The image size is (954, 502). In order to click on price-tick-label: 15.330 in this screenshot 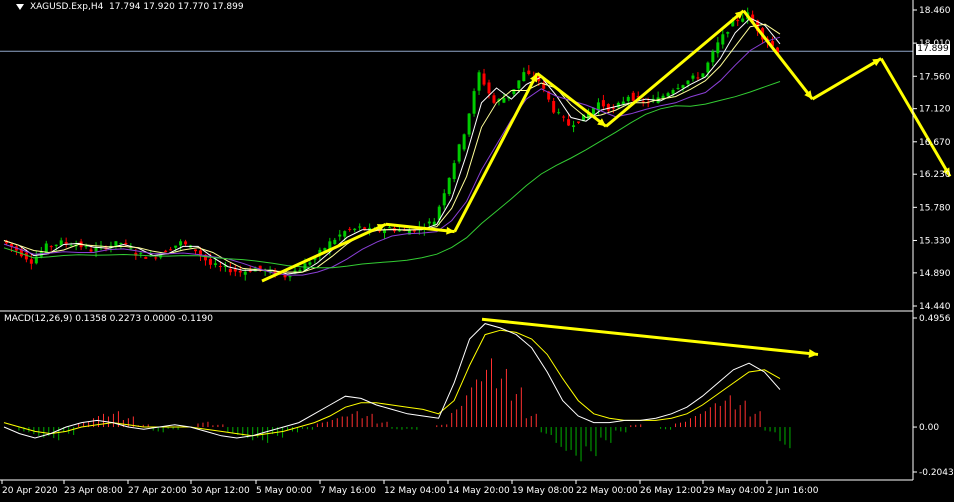, I will do `click(935, 241)`.